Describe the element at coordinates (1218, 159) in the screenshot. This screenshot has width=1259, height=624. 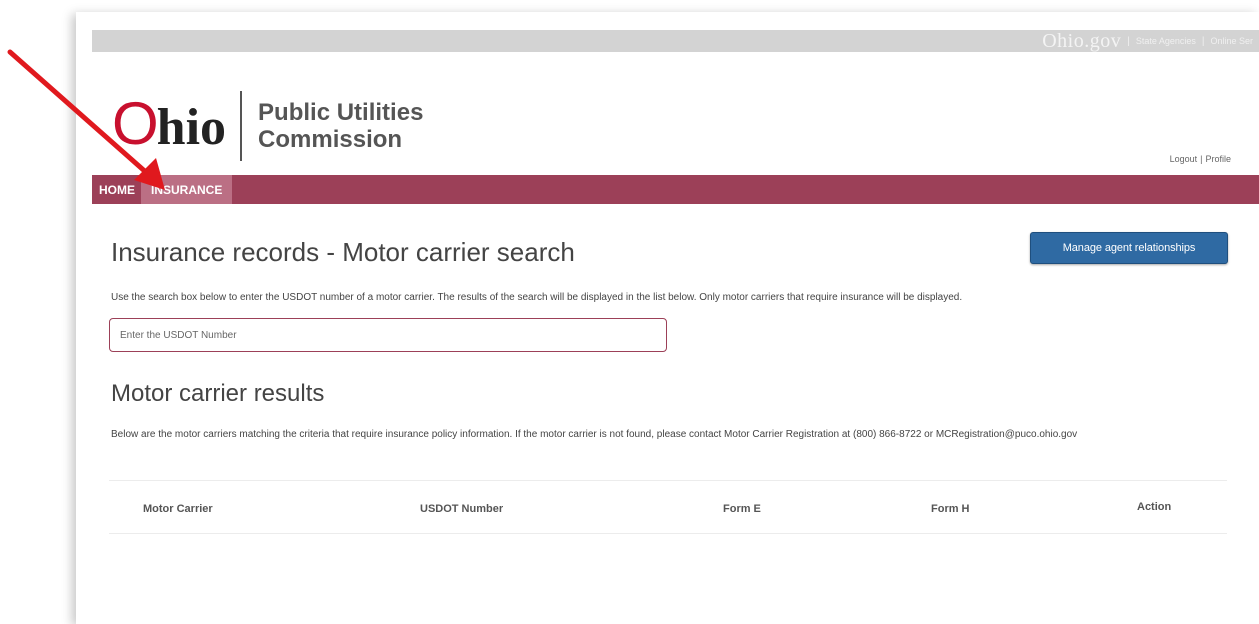
I see `profile-link: Profile` at that location.